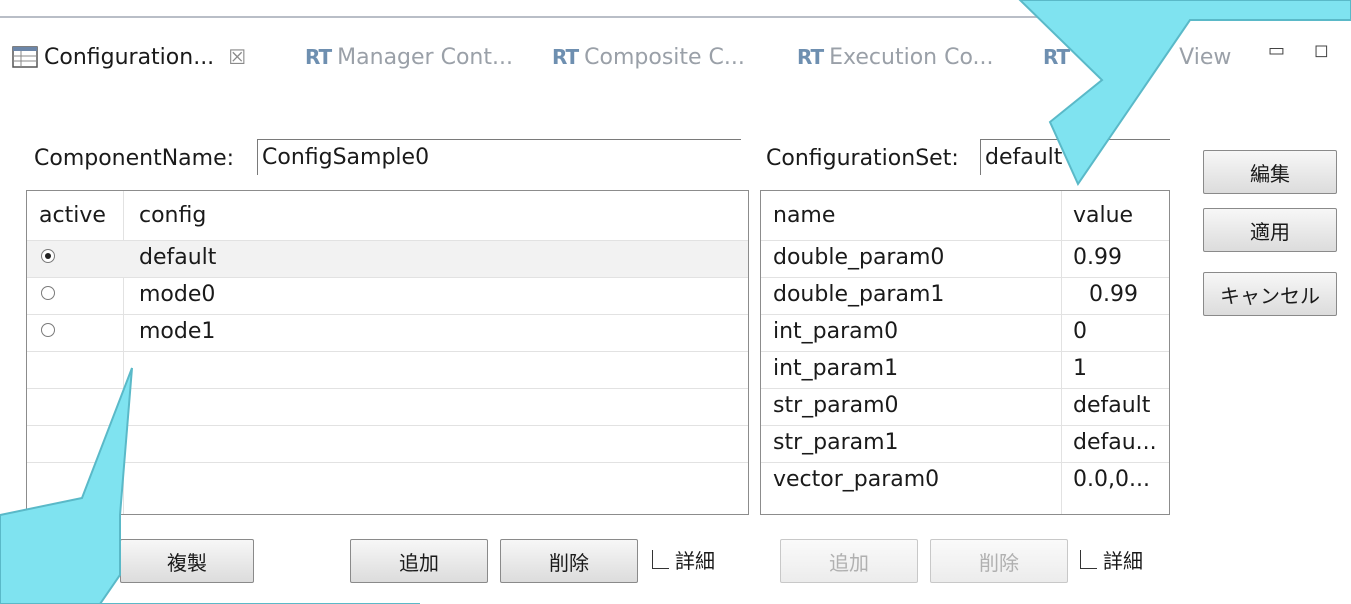  What do you see at coordinates (72, 215) in the screenshot?
I see `column-header-active: active` at bounding box center [72, 215].